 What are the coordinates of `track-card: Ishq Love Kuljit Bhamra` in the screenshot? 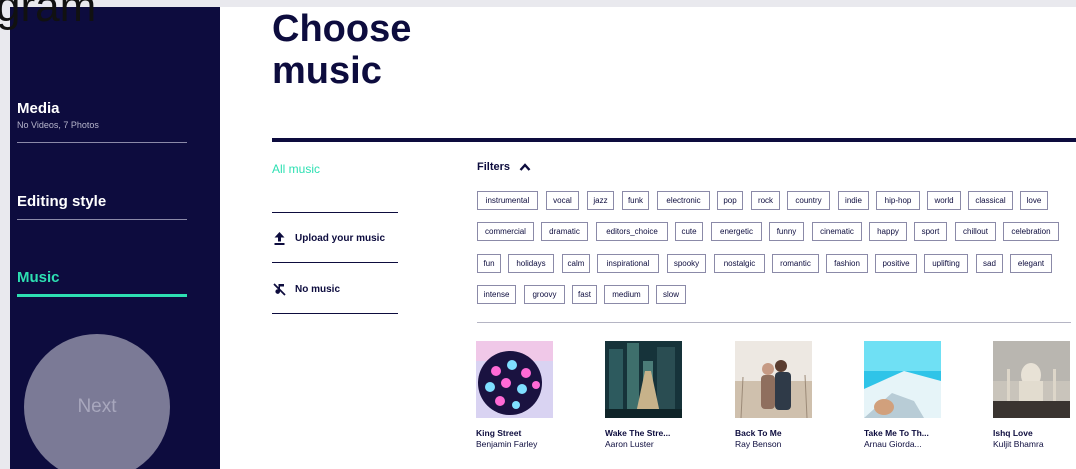 It's located at (1034, 395).